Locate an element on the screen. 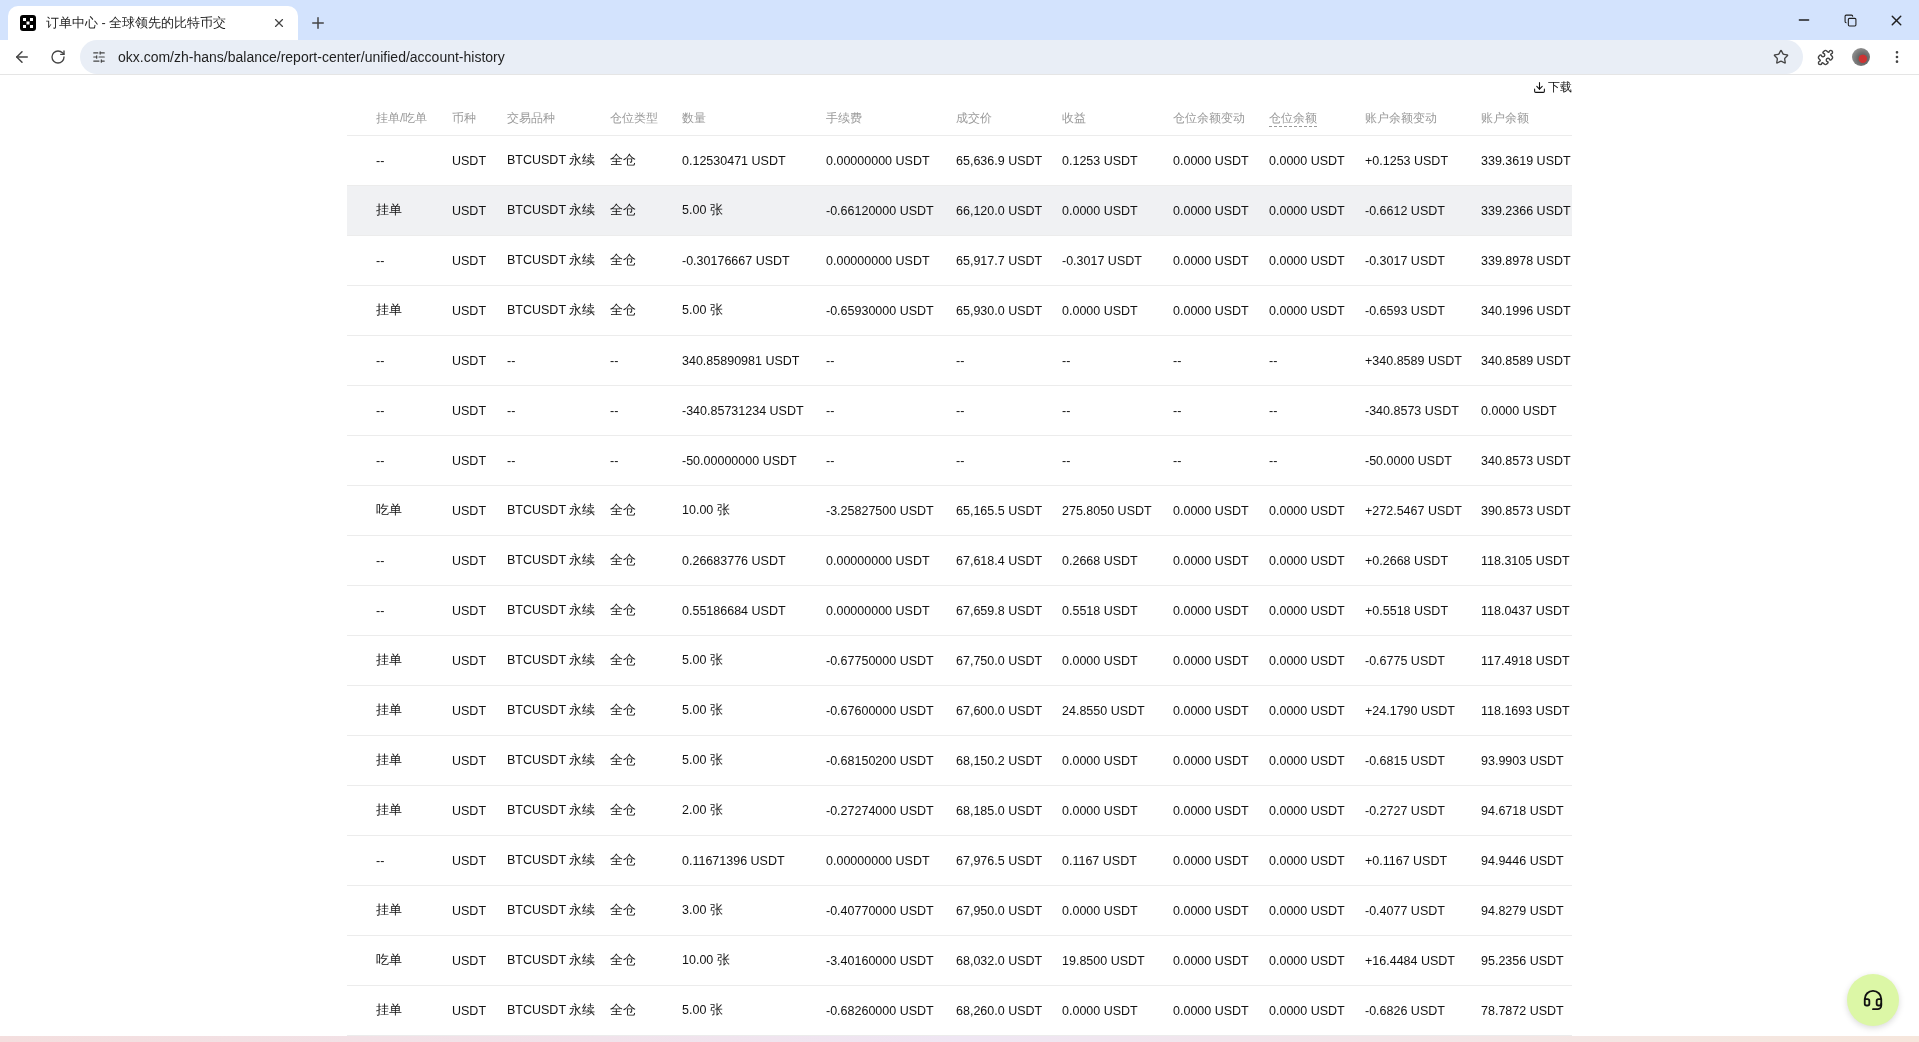 The image size is (1919, 1042). table-cell-text: 19.8500 USDT is located at coordinates (1104, 960).